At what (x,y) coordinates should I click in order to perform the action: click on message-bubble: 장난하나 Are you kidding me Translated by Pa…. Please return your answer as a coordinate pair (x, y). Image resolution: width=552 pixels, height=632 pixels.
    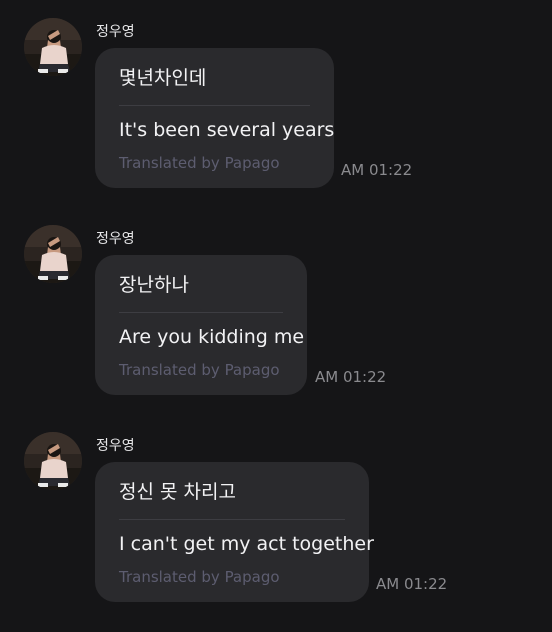
    Looking at the image, I should click on (201, 325).